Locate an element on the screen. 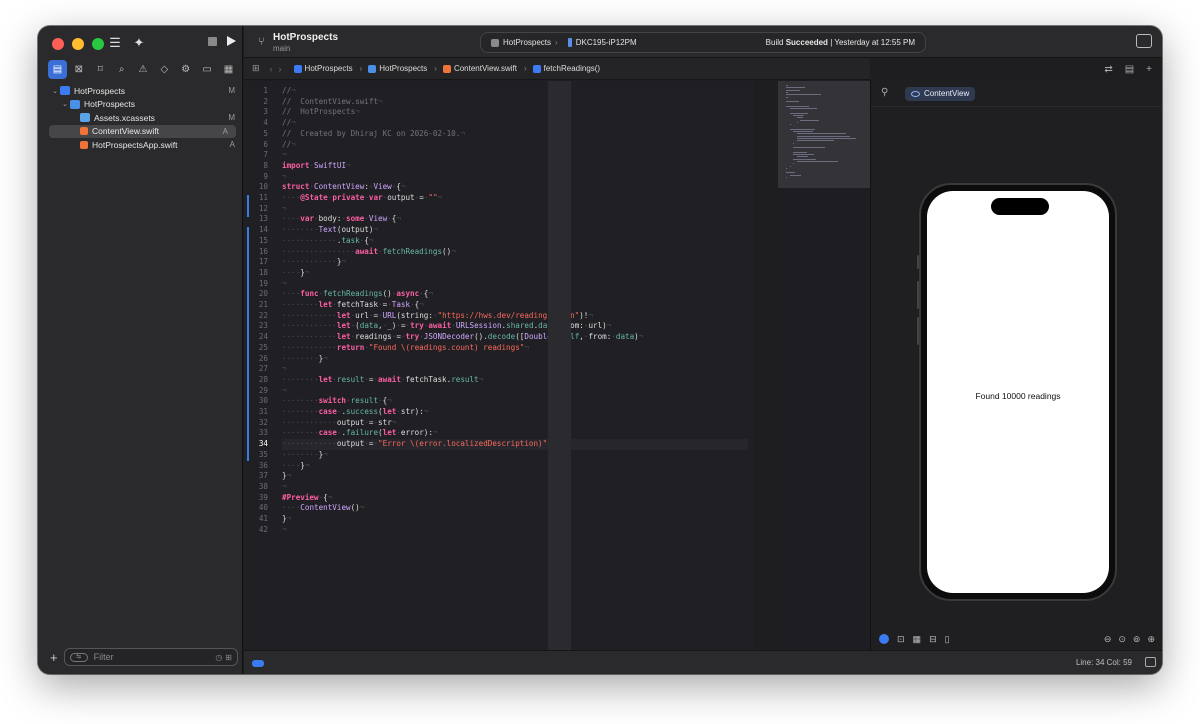 The width and height of the screenshot is (1200, 724). code-line: ········Text(output)¬ is located at coordinates (515, 230).